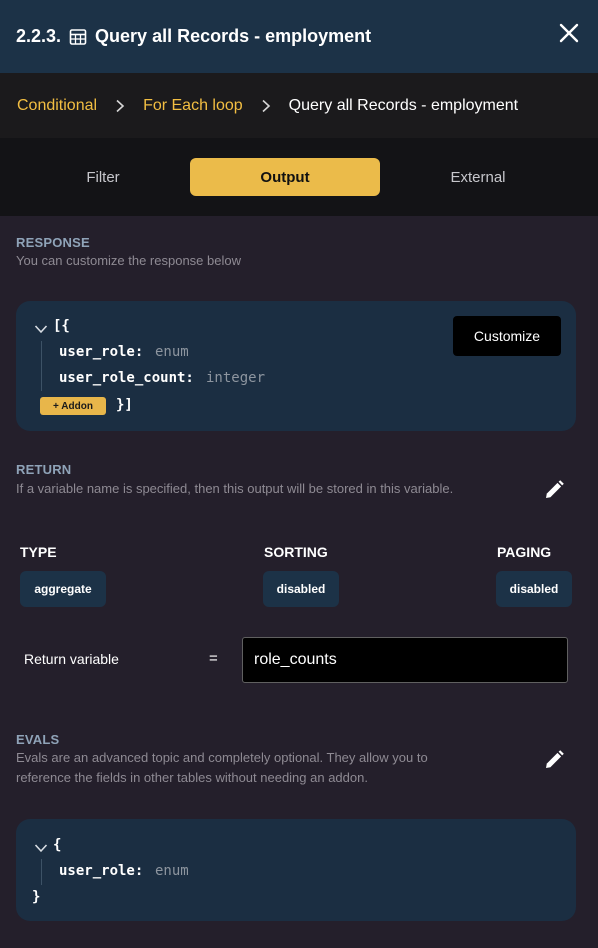  Describe the element at coordinates (36, 897) in the screenshot. I see `evals-close-brace: }` at that location.